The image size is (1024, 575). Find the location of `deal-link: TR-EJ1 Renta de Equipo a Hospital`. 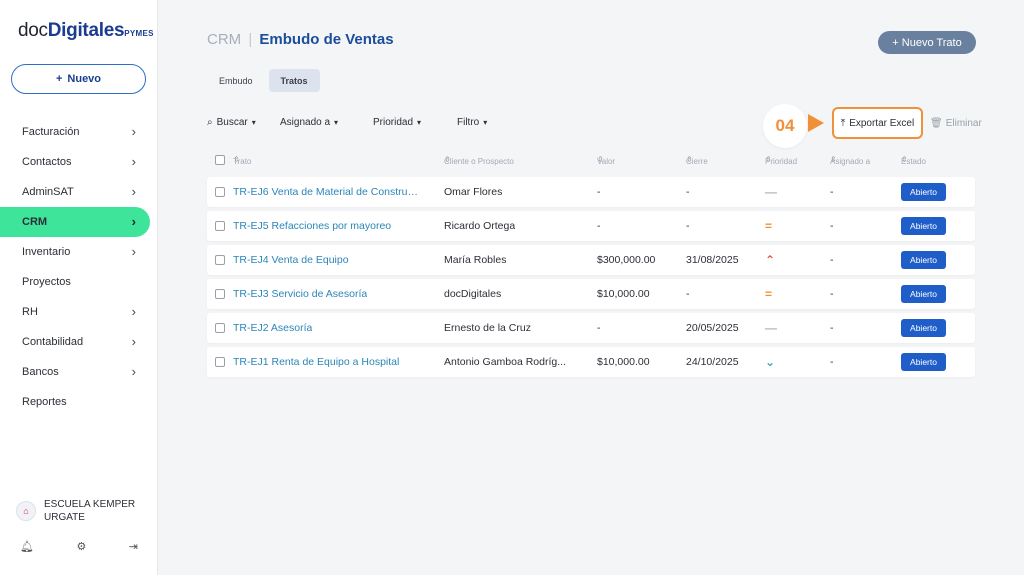

deal-link: TR-EJ1 Renta de Equipo a Hospital is located at coordinates (316, 362).